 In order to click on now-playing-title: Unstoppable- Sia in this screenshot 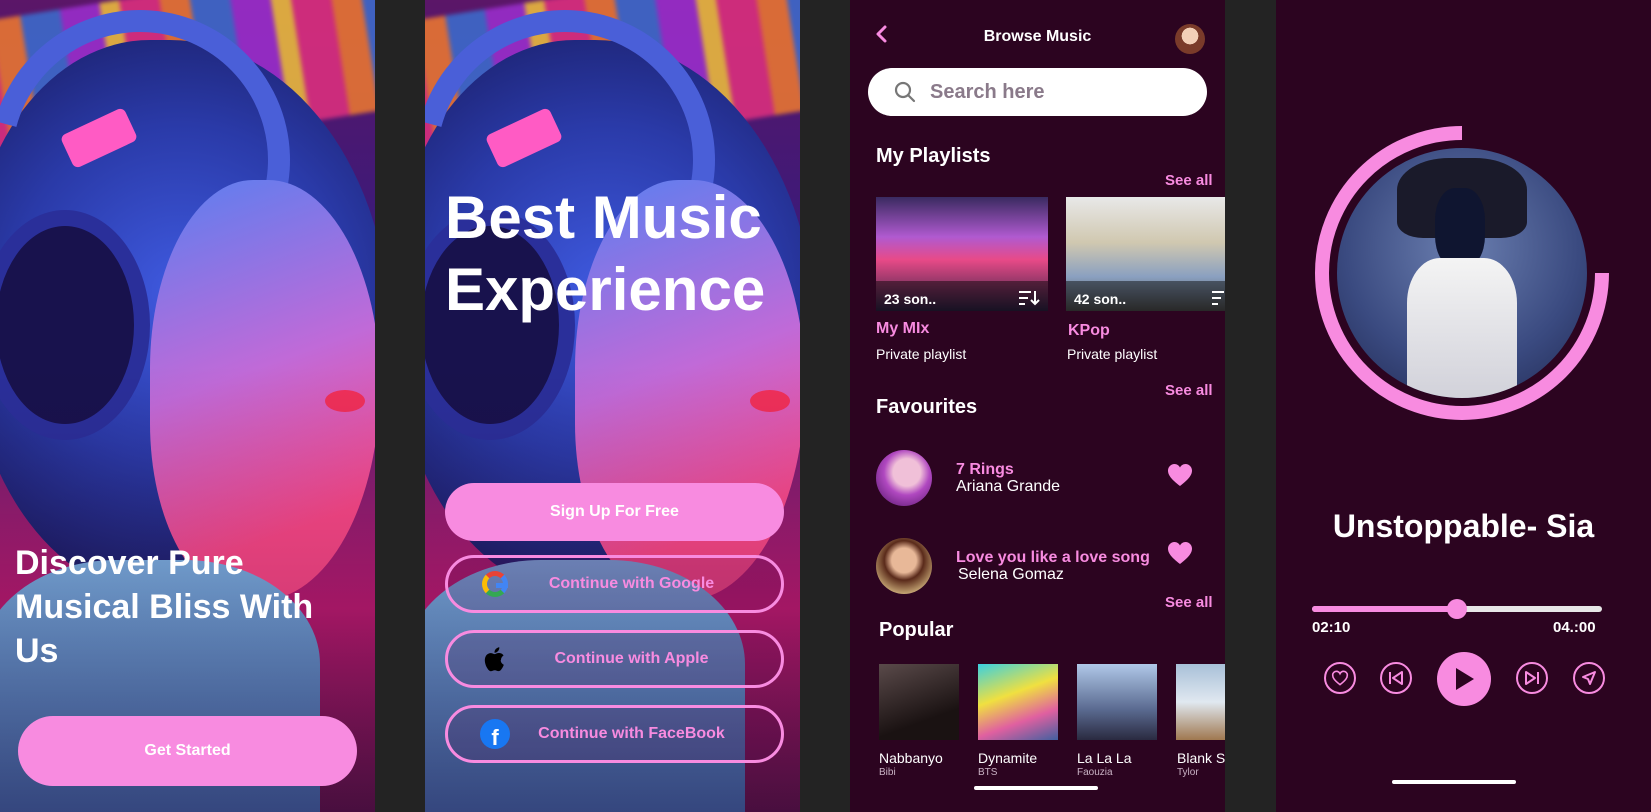, I will do `click(1463, 526)`.